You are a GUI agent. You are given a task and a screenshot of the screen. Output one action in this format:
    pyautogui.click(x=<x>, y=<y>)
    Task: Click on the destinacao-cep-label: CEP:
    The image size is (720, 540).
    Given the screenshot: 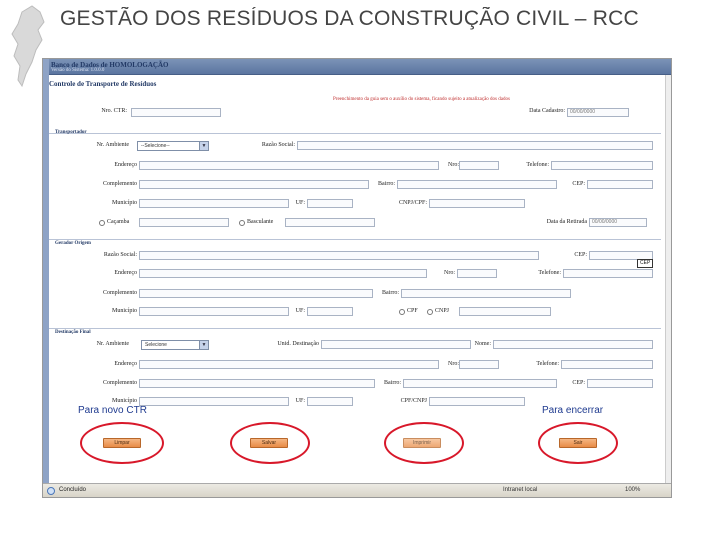 What is the action you would take?
    pyautogui.click(x=578, y=383)
    